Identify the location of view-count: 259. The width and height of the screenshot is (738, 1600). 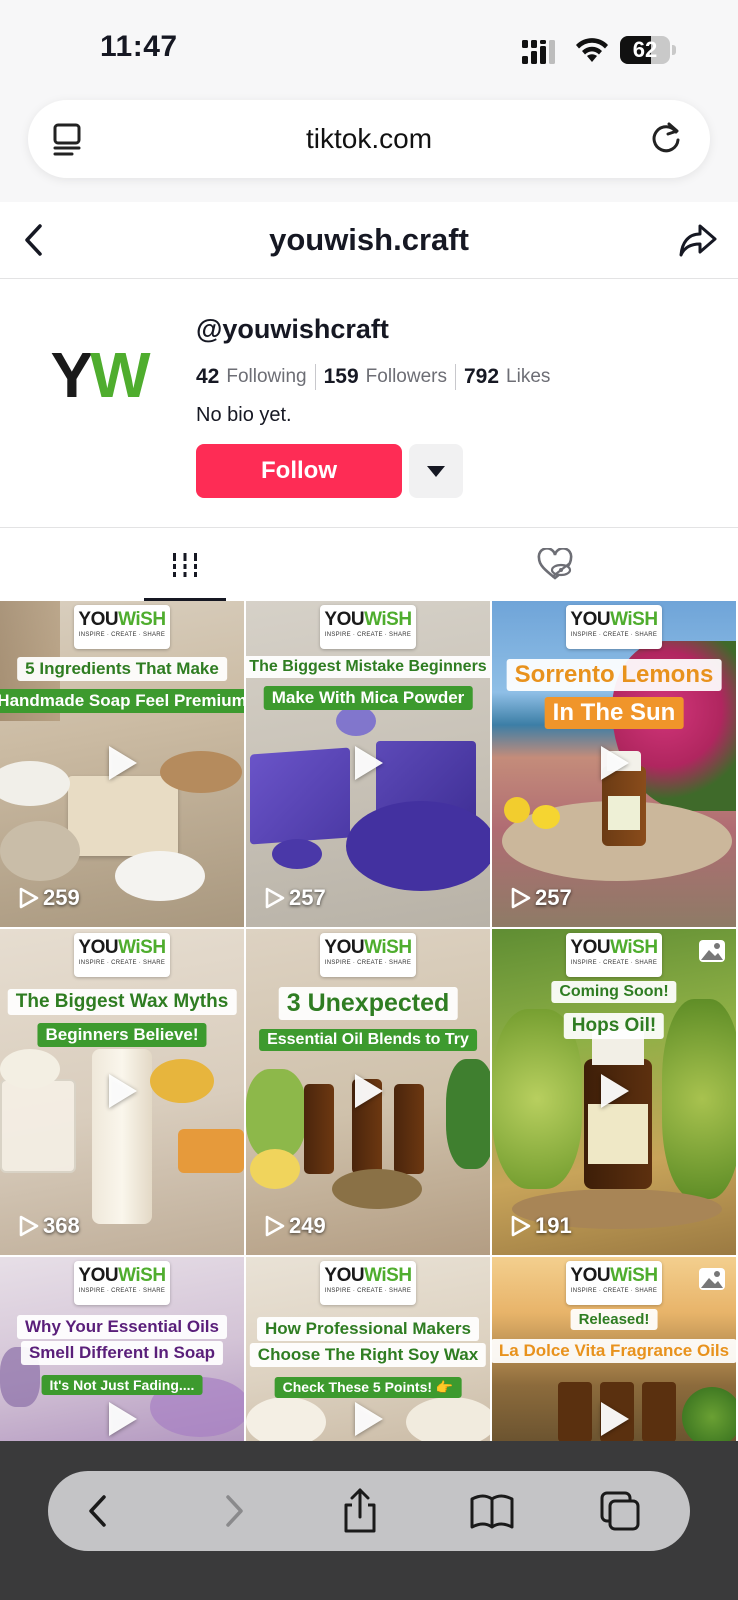
(49, 898).